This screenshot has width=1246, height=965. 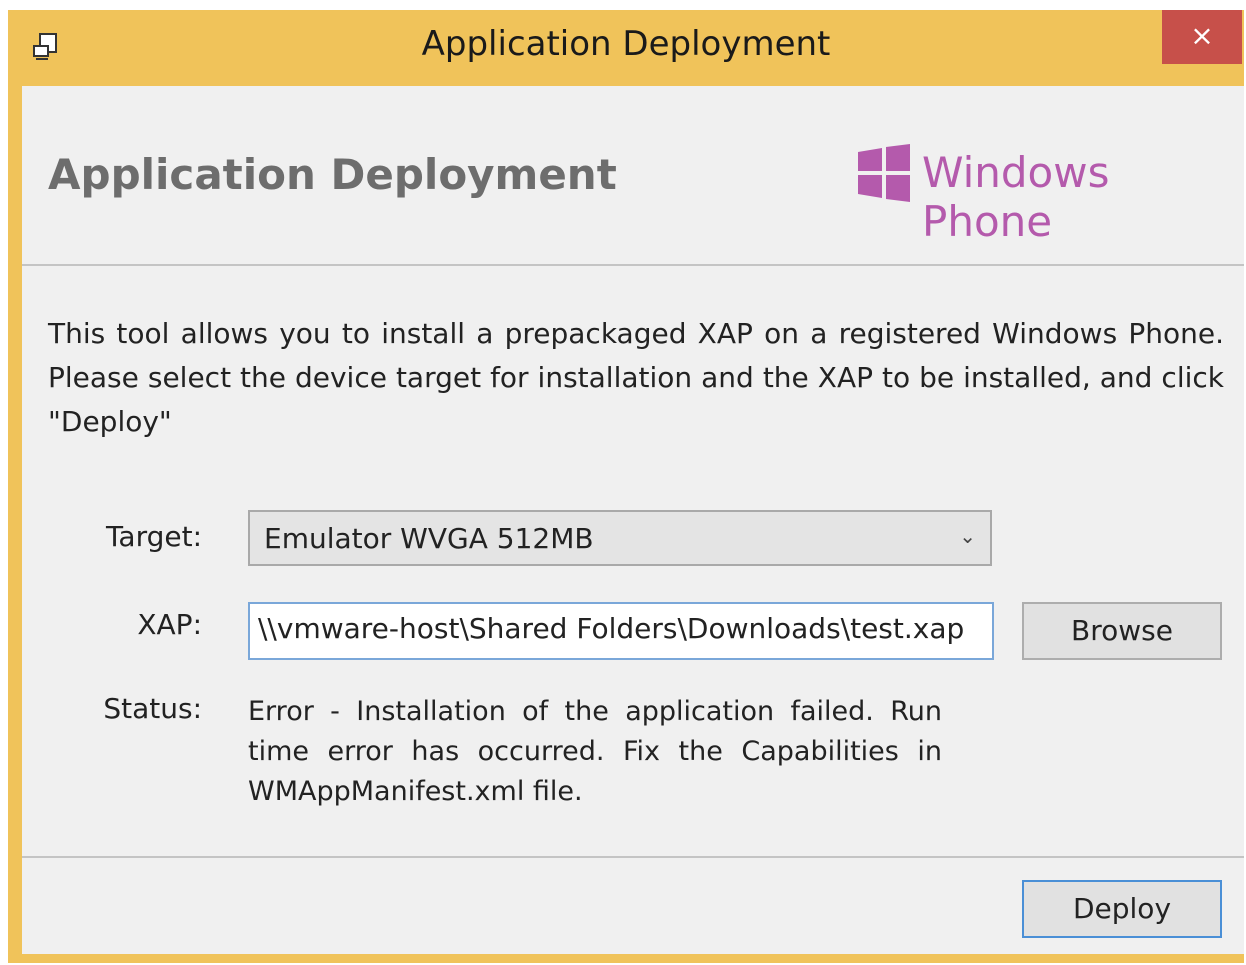 What do you see at coordinates (626, 44) in the screenshot?
I see `window-title: Application Deployment` at bounding box center [626, 44].